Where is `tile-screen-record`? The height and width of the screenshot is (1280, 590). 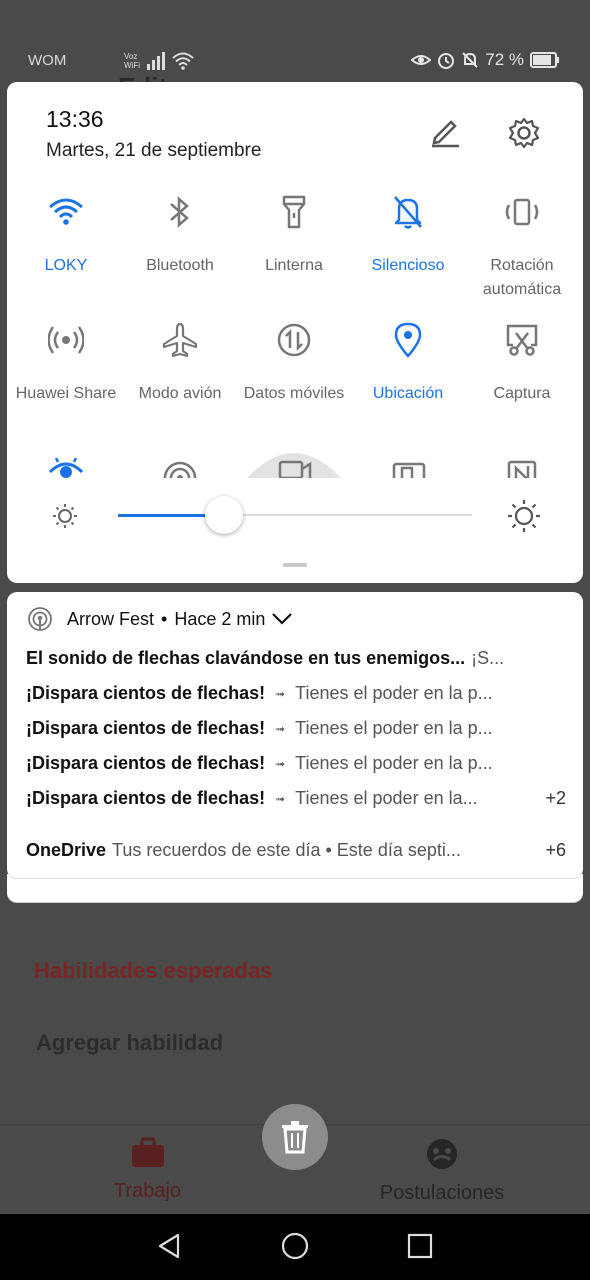
tile-screen-record is located at coordinates (294, 460).